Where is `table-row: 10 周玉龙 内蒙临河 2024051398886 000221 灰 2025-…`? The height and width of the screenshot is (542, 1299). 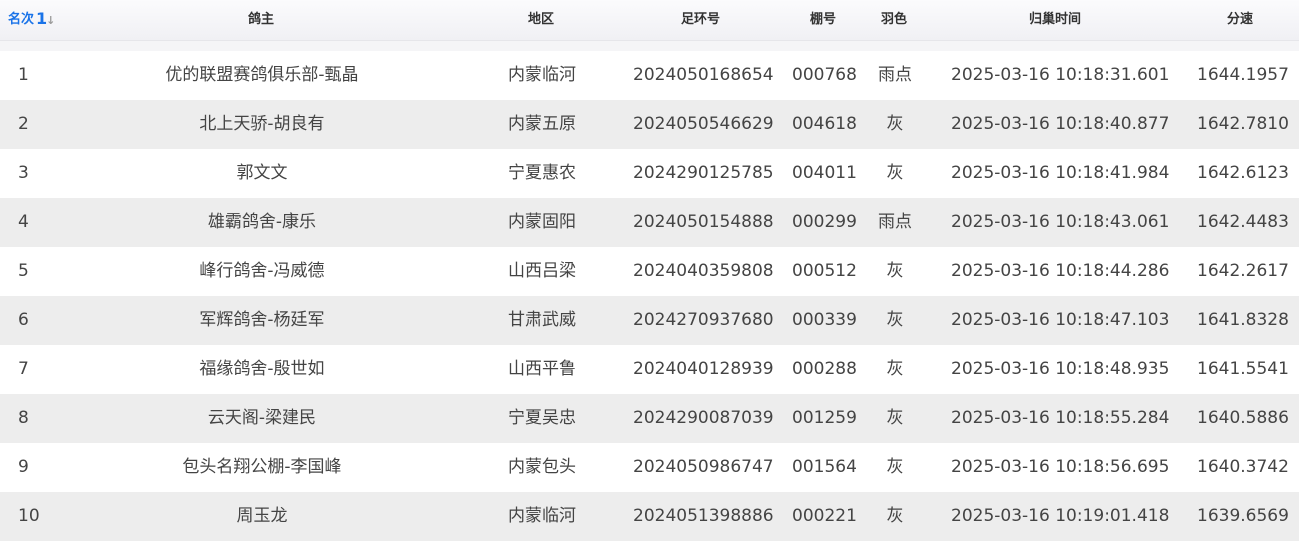 table-row: 10 周玉龙 内蒙临河 2024051398886 000221 灰 2025-… is located at coordinates (649, 516).